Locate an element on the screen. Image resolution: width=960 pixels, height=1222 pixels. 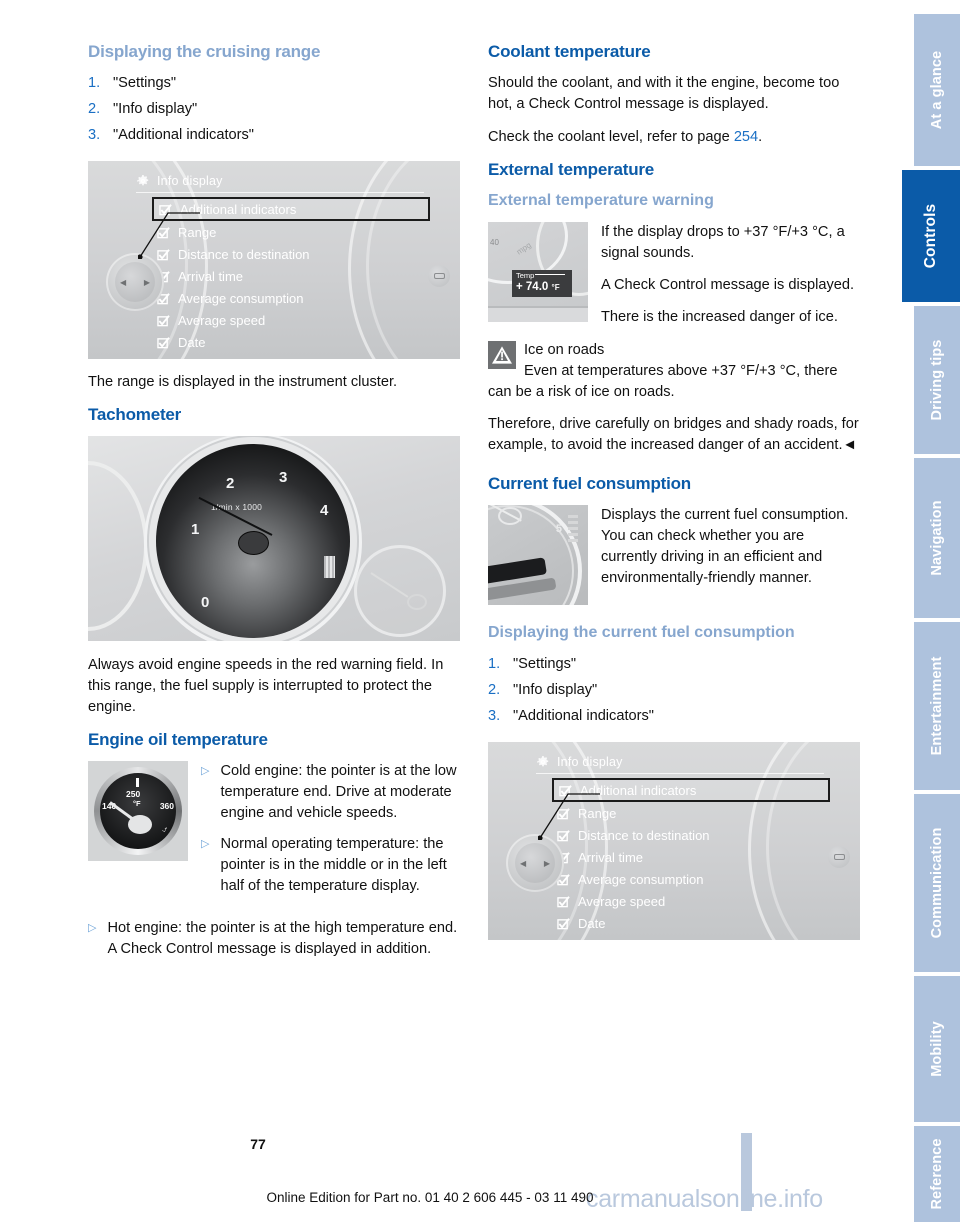
list-item: 3. "Additional indicators" is located at coordinates (274, 136).